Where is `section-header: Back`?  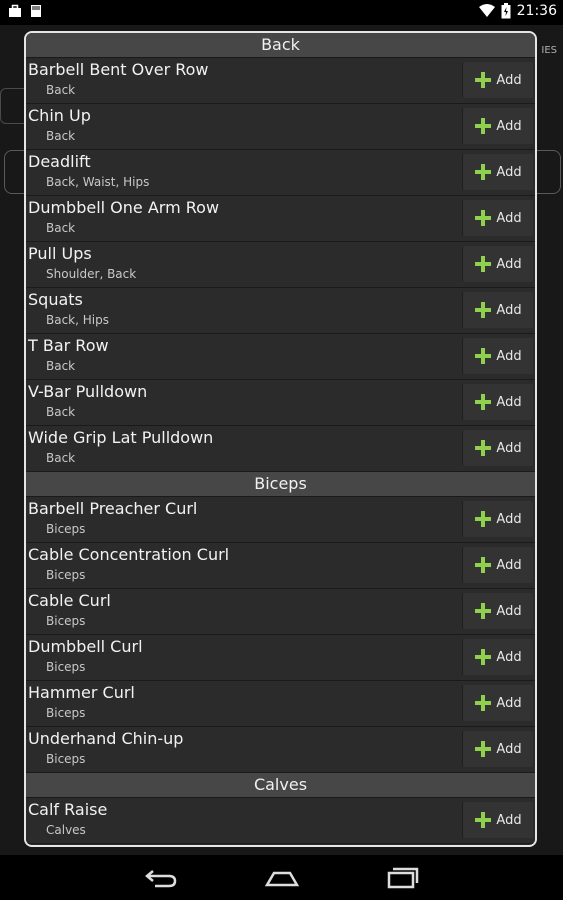
section-header: Back is located at coordinates (280, 45).